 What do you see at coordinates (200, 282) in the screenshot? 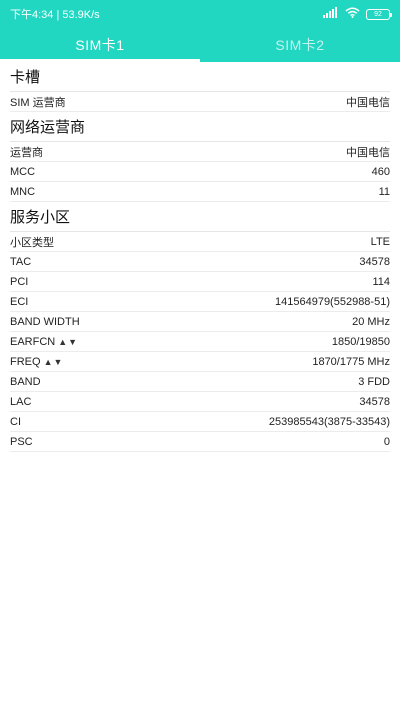
I see `row-pci: PCI 114` at bounding box center [200, 282].